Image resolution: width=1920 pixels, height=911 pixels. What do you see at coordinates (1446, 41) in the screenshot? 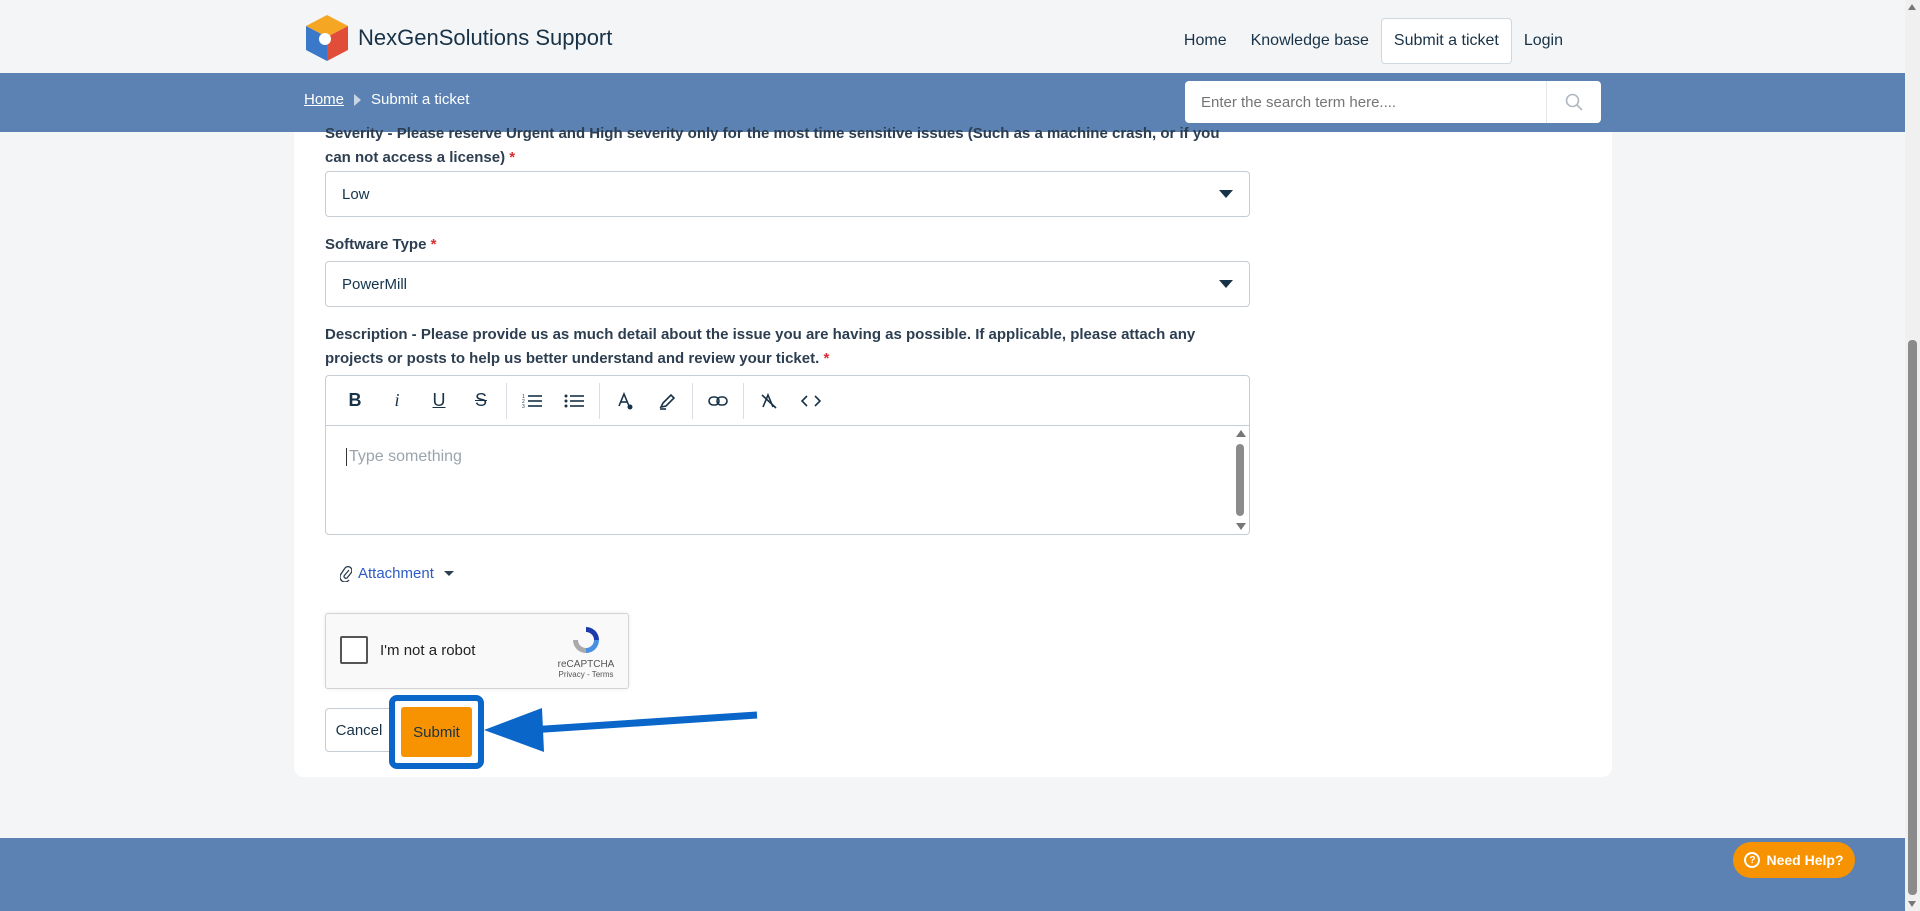
I see `nav-submit-ticket: Submit a ticket` at bounding box center [1446, 41].